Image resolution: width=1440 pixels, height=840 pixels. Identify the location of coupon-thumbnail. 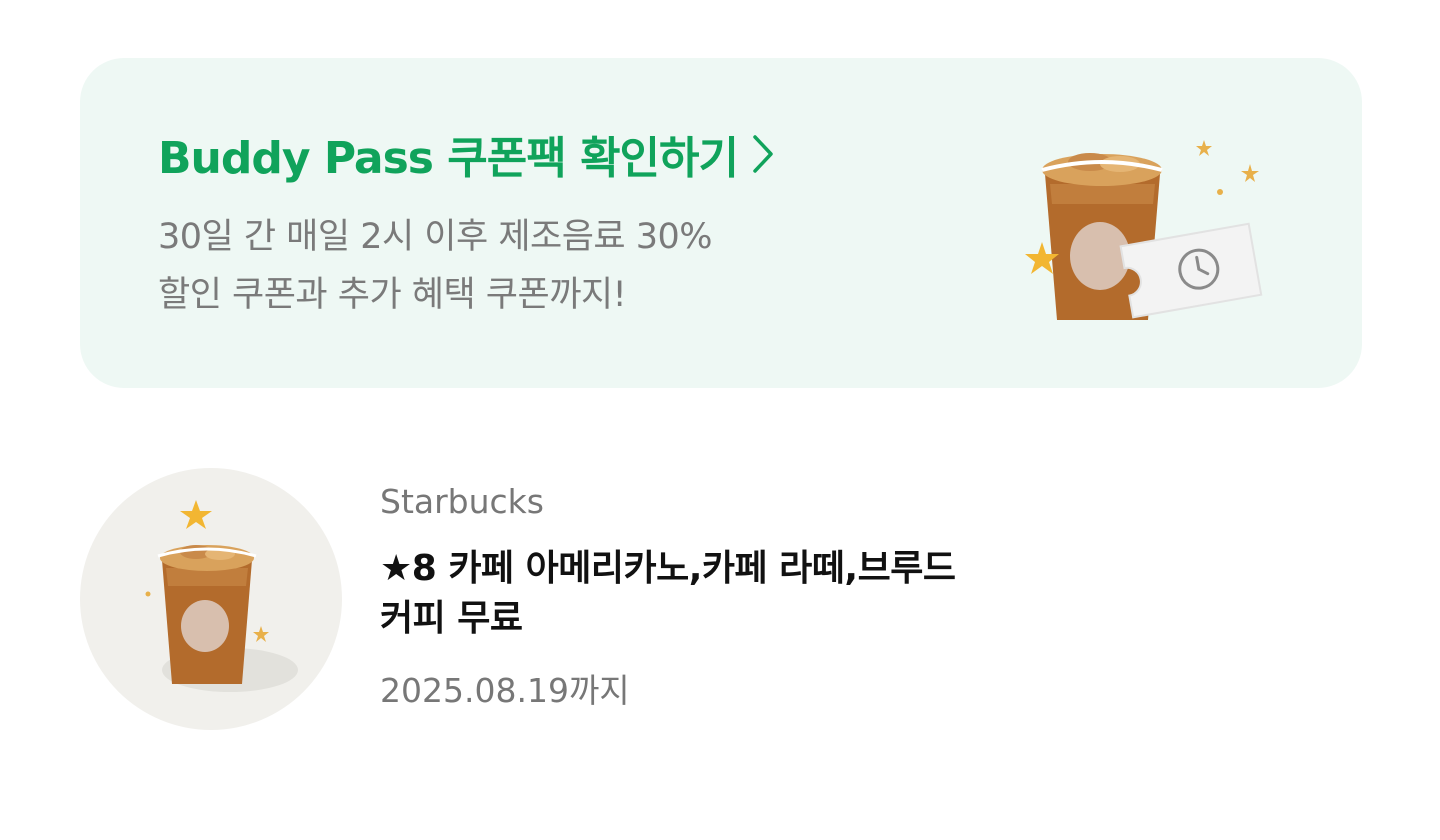
(211, 599).